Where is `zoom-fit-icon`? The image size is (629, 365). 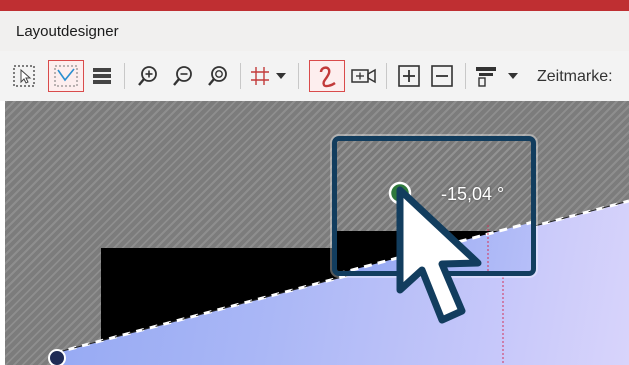
zoom-fit-icon is located at coordinates (218, 76).